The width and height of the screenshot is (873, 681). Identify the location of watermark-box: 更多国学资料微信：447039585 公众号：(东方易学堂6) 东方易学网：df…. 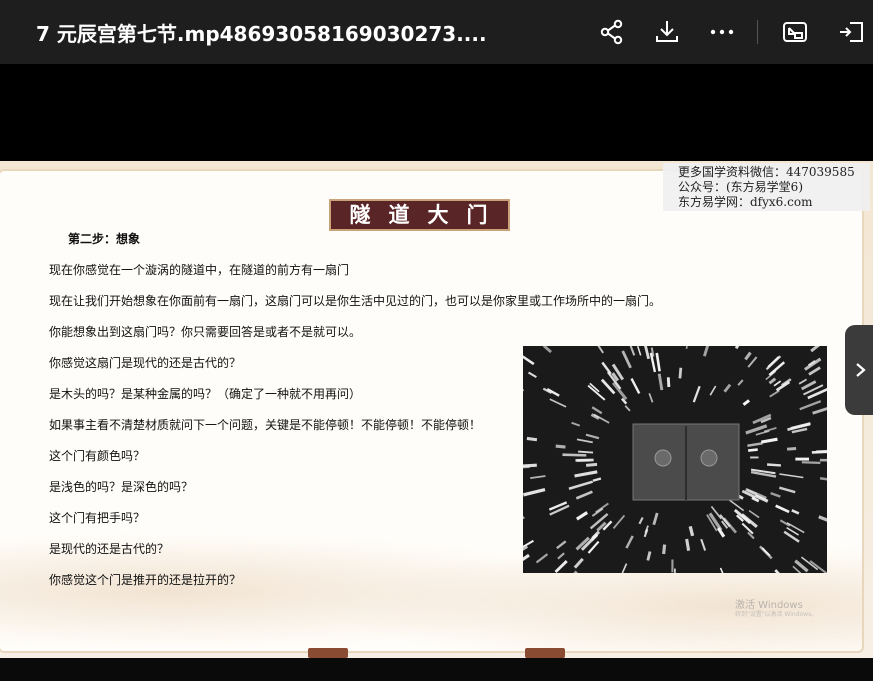
(766, 187).